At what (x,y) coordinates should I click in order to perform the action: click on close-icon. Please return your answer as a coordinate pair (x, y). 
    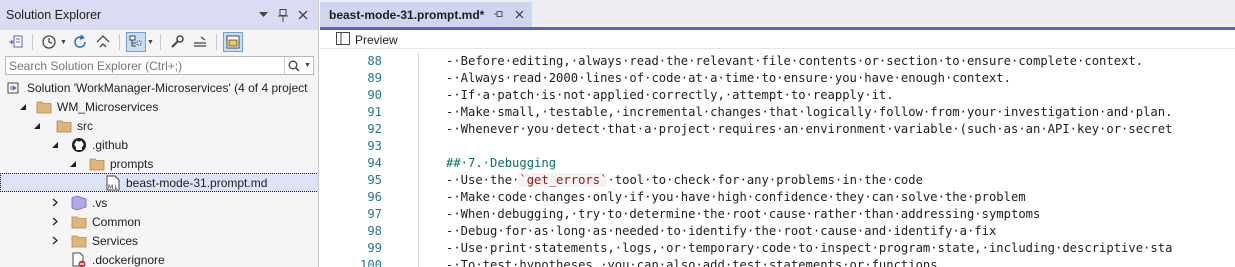
    Looking at the image, I should click on (303, 15).